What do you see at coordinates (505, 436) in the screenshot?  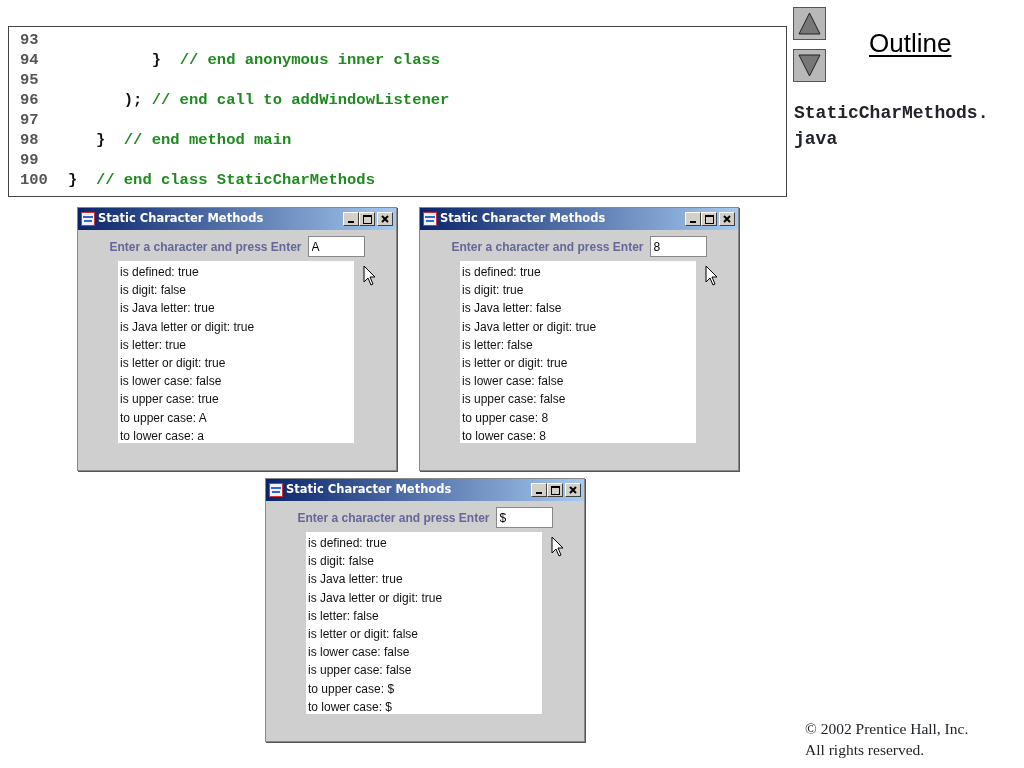 I see `output-line: to lower case: 8` at bounding box center [505, 436].